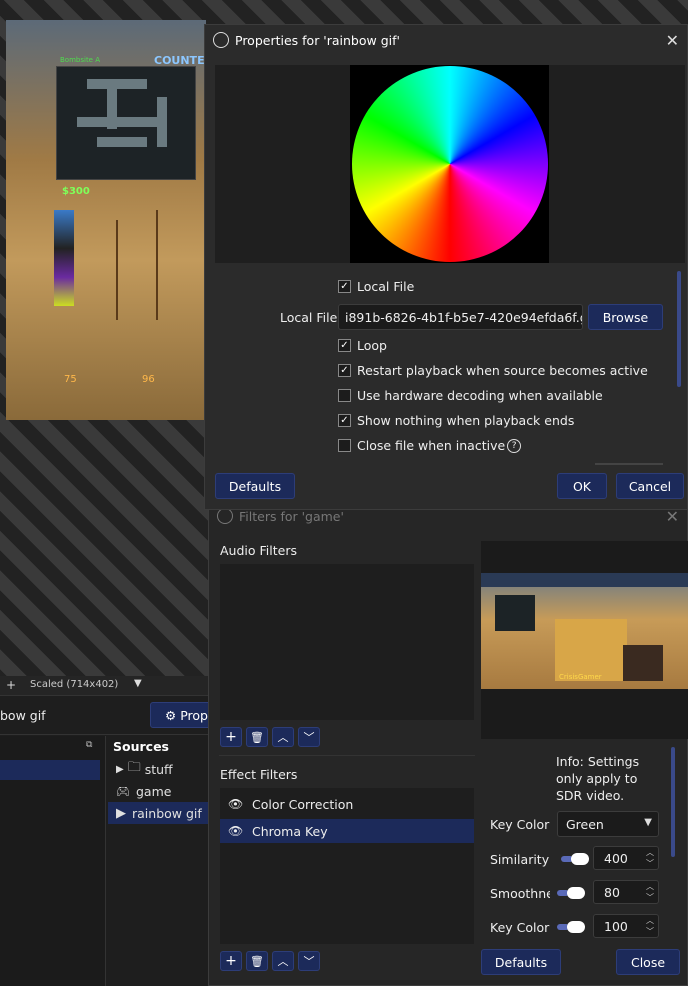 This screenshot has width=688, height=986. Describe the element at coordinates (626, 892) in the screenshot. I see `smoothness-input: 80 ︿ ﹀` at that location.